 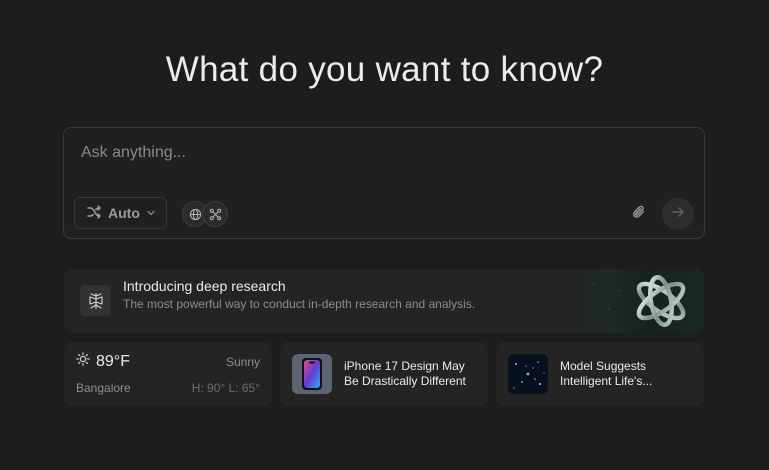 What do you see at coordinates (168, 374) in the screenshot?
I see `weather-widget: 89°F Sunny Bangalore H: 90° L: 65°` at bounding box center [168, 374].